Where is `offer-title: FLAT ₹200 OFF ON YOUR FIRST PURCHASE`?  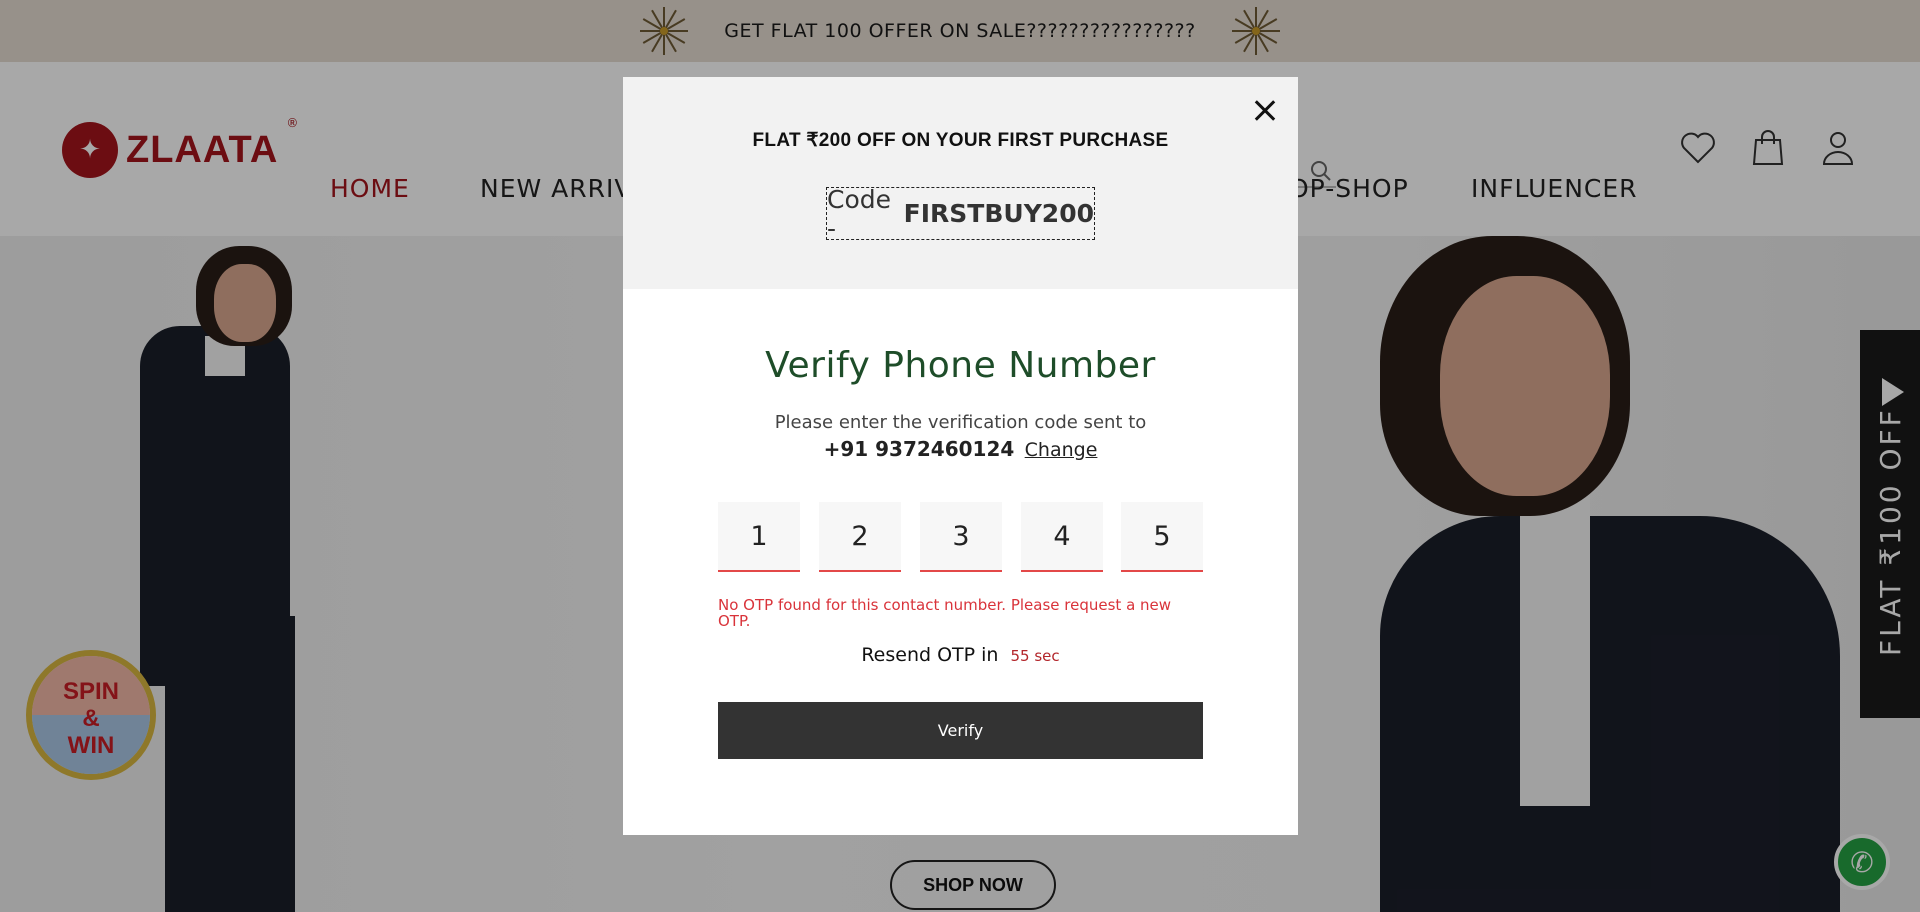
offer-title: FLAT ₹200 OFF ON YOUR FIRST PURCHASE is located at coordinates (960, 140).